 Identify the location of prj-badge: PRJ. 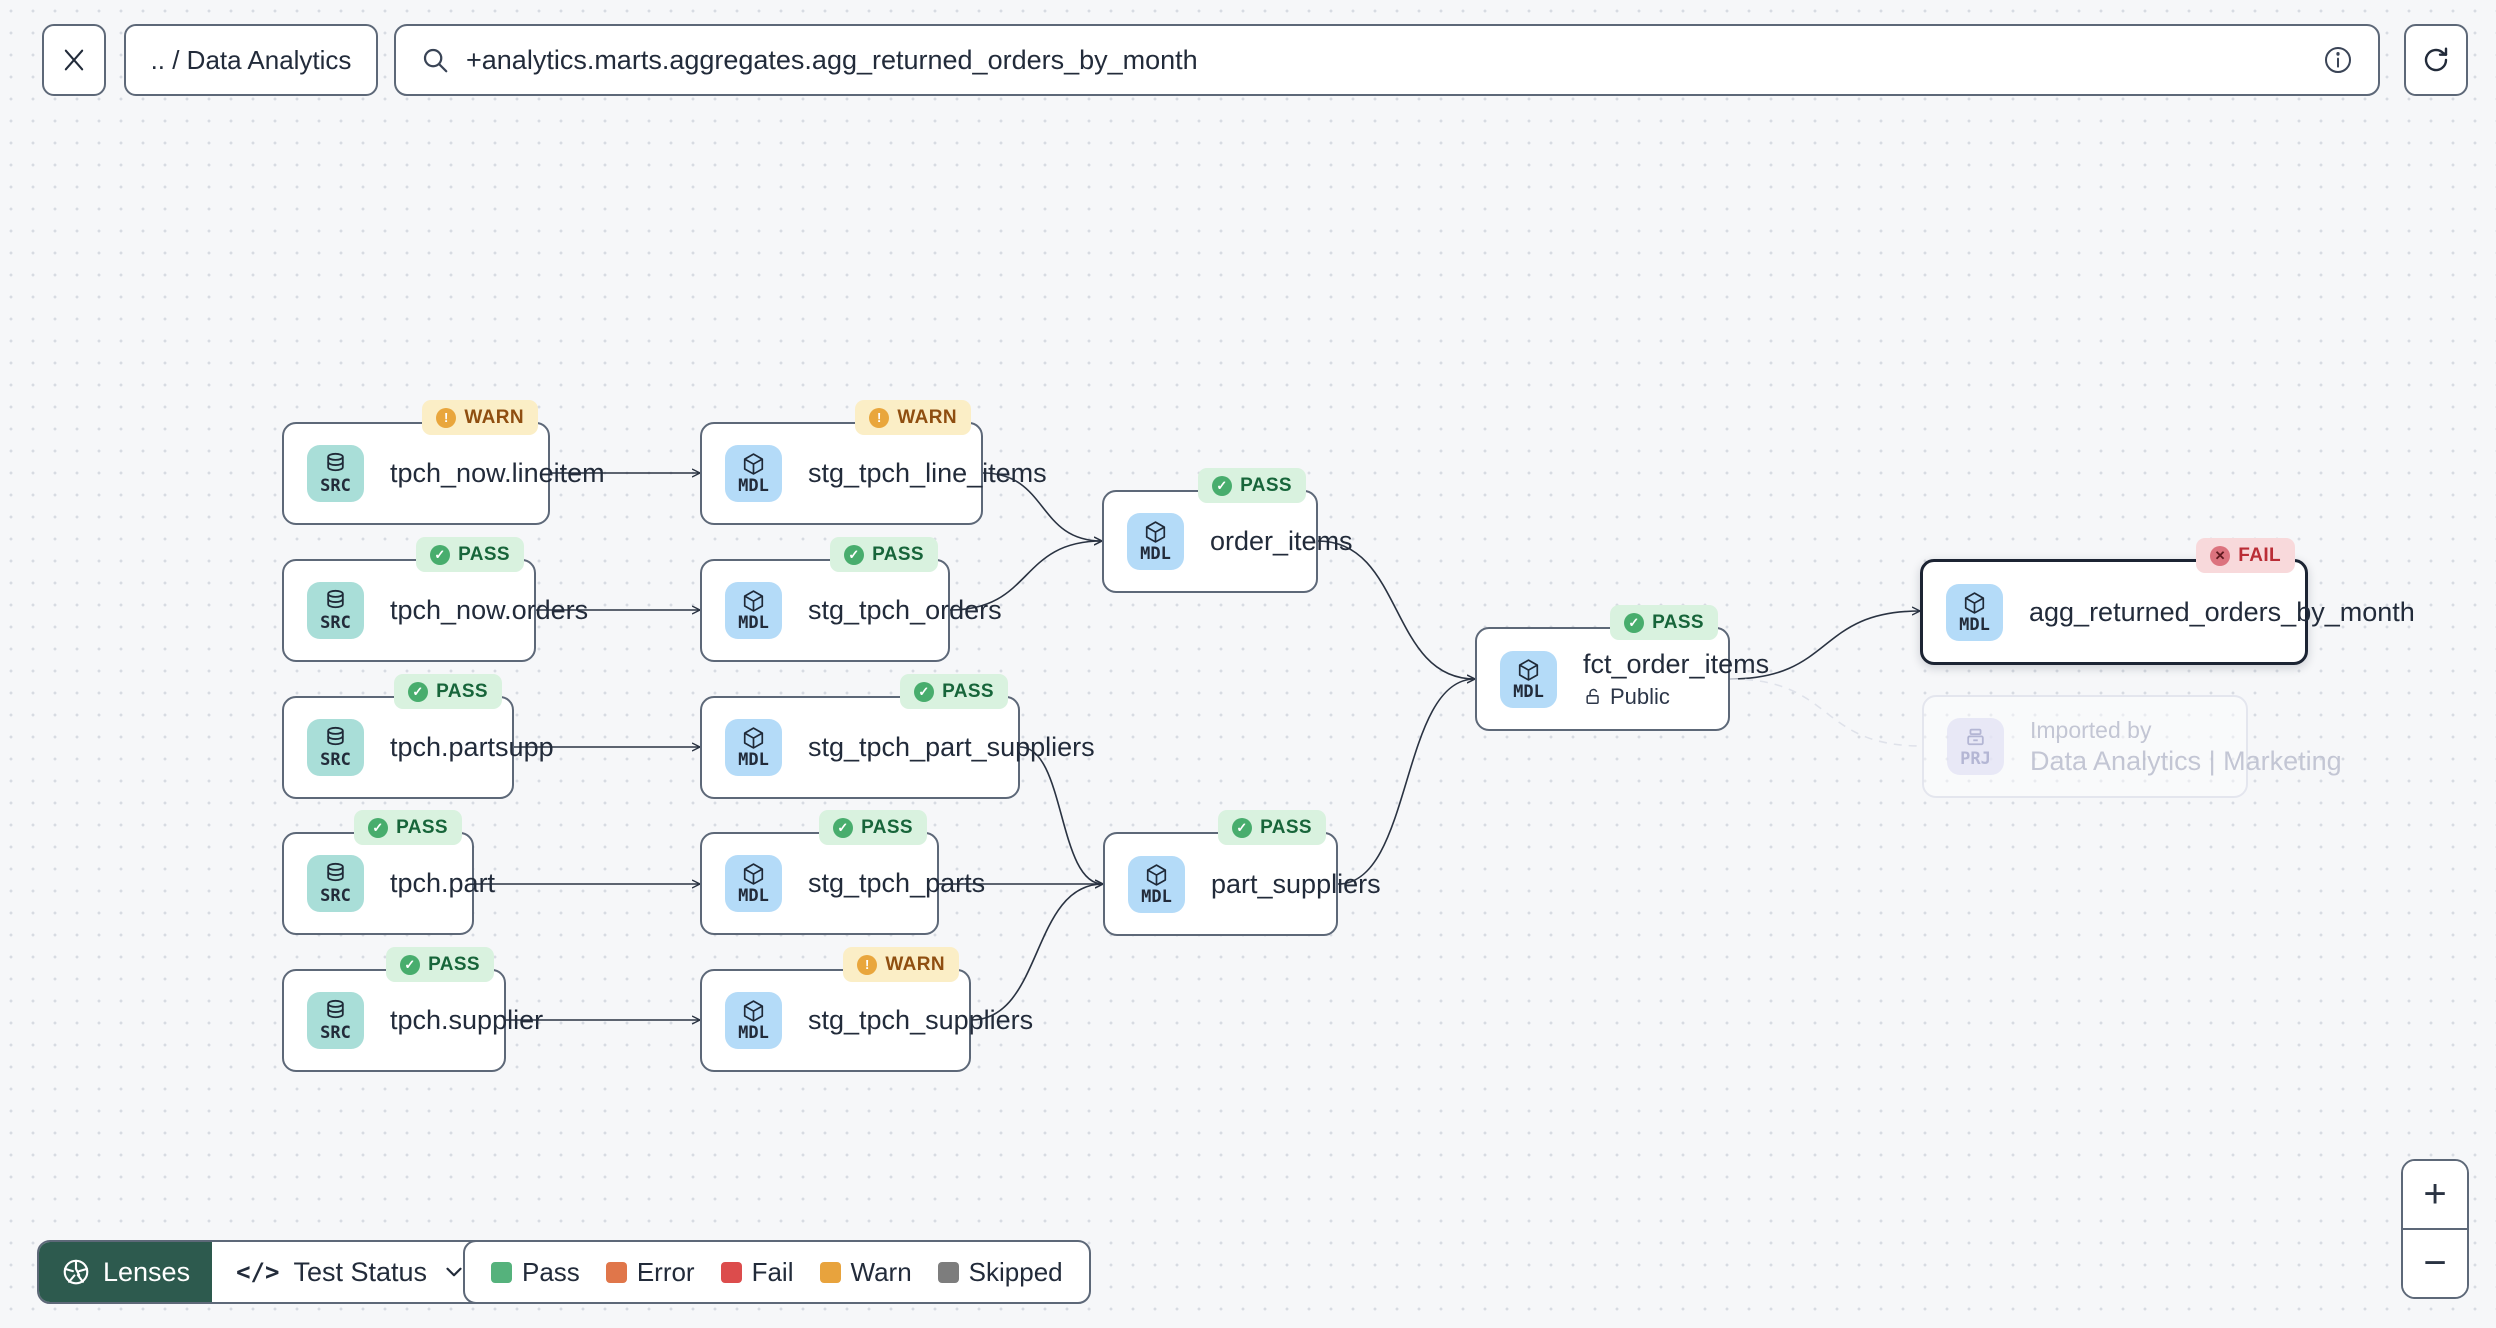
(1975, 746).